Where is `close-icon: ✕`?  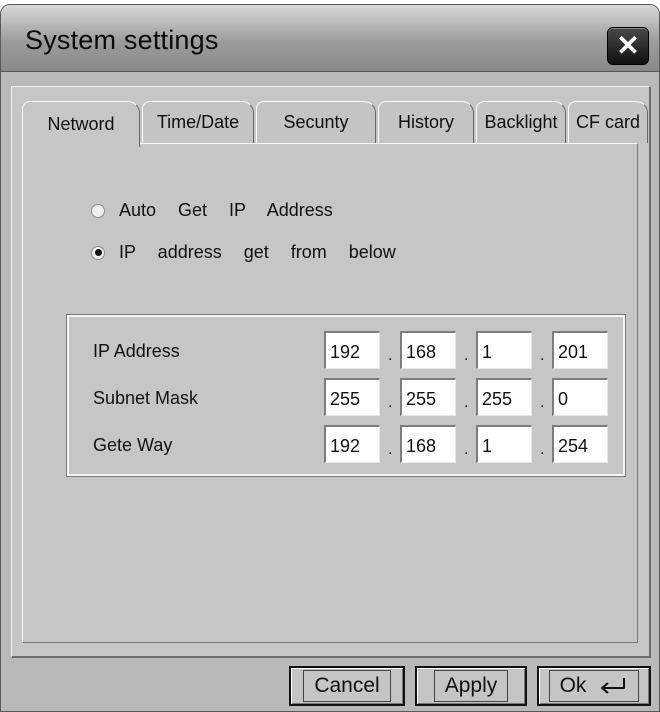
close-icon: ✕ is located at coordinates (628, 45).